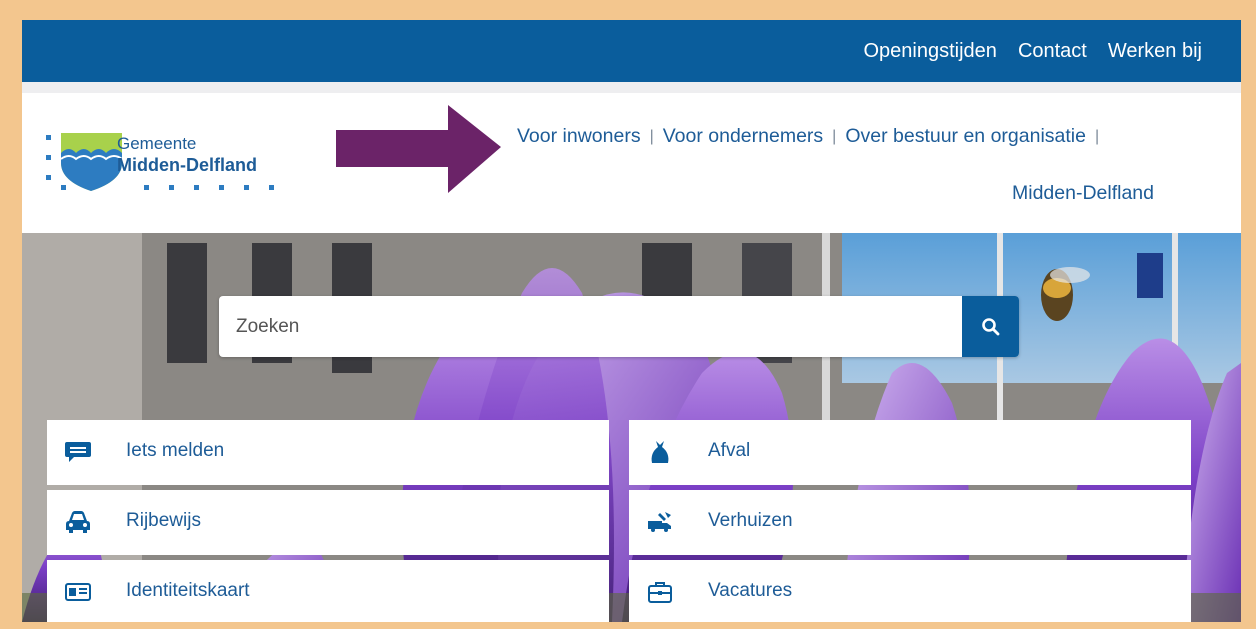 The image size is (1256, 629). What do you see at coordinates (590, 326) in the screenshot?
I see `search-input` at bounding box center [590, 326].